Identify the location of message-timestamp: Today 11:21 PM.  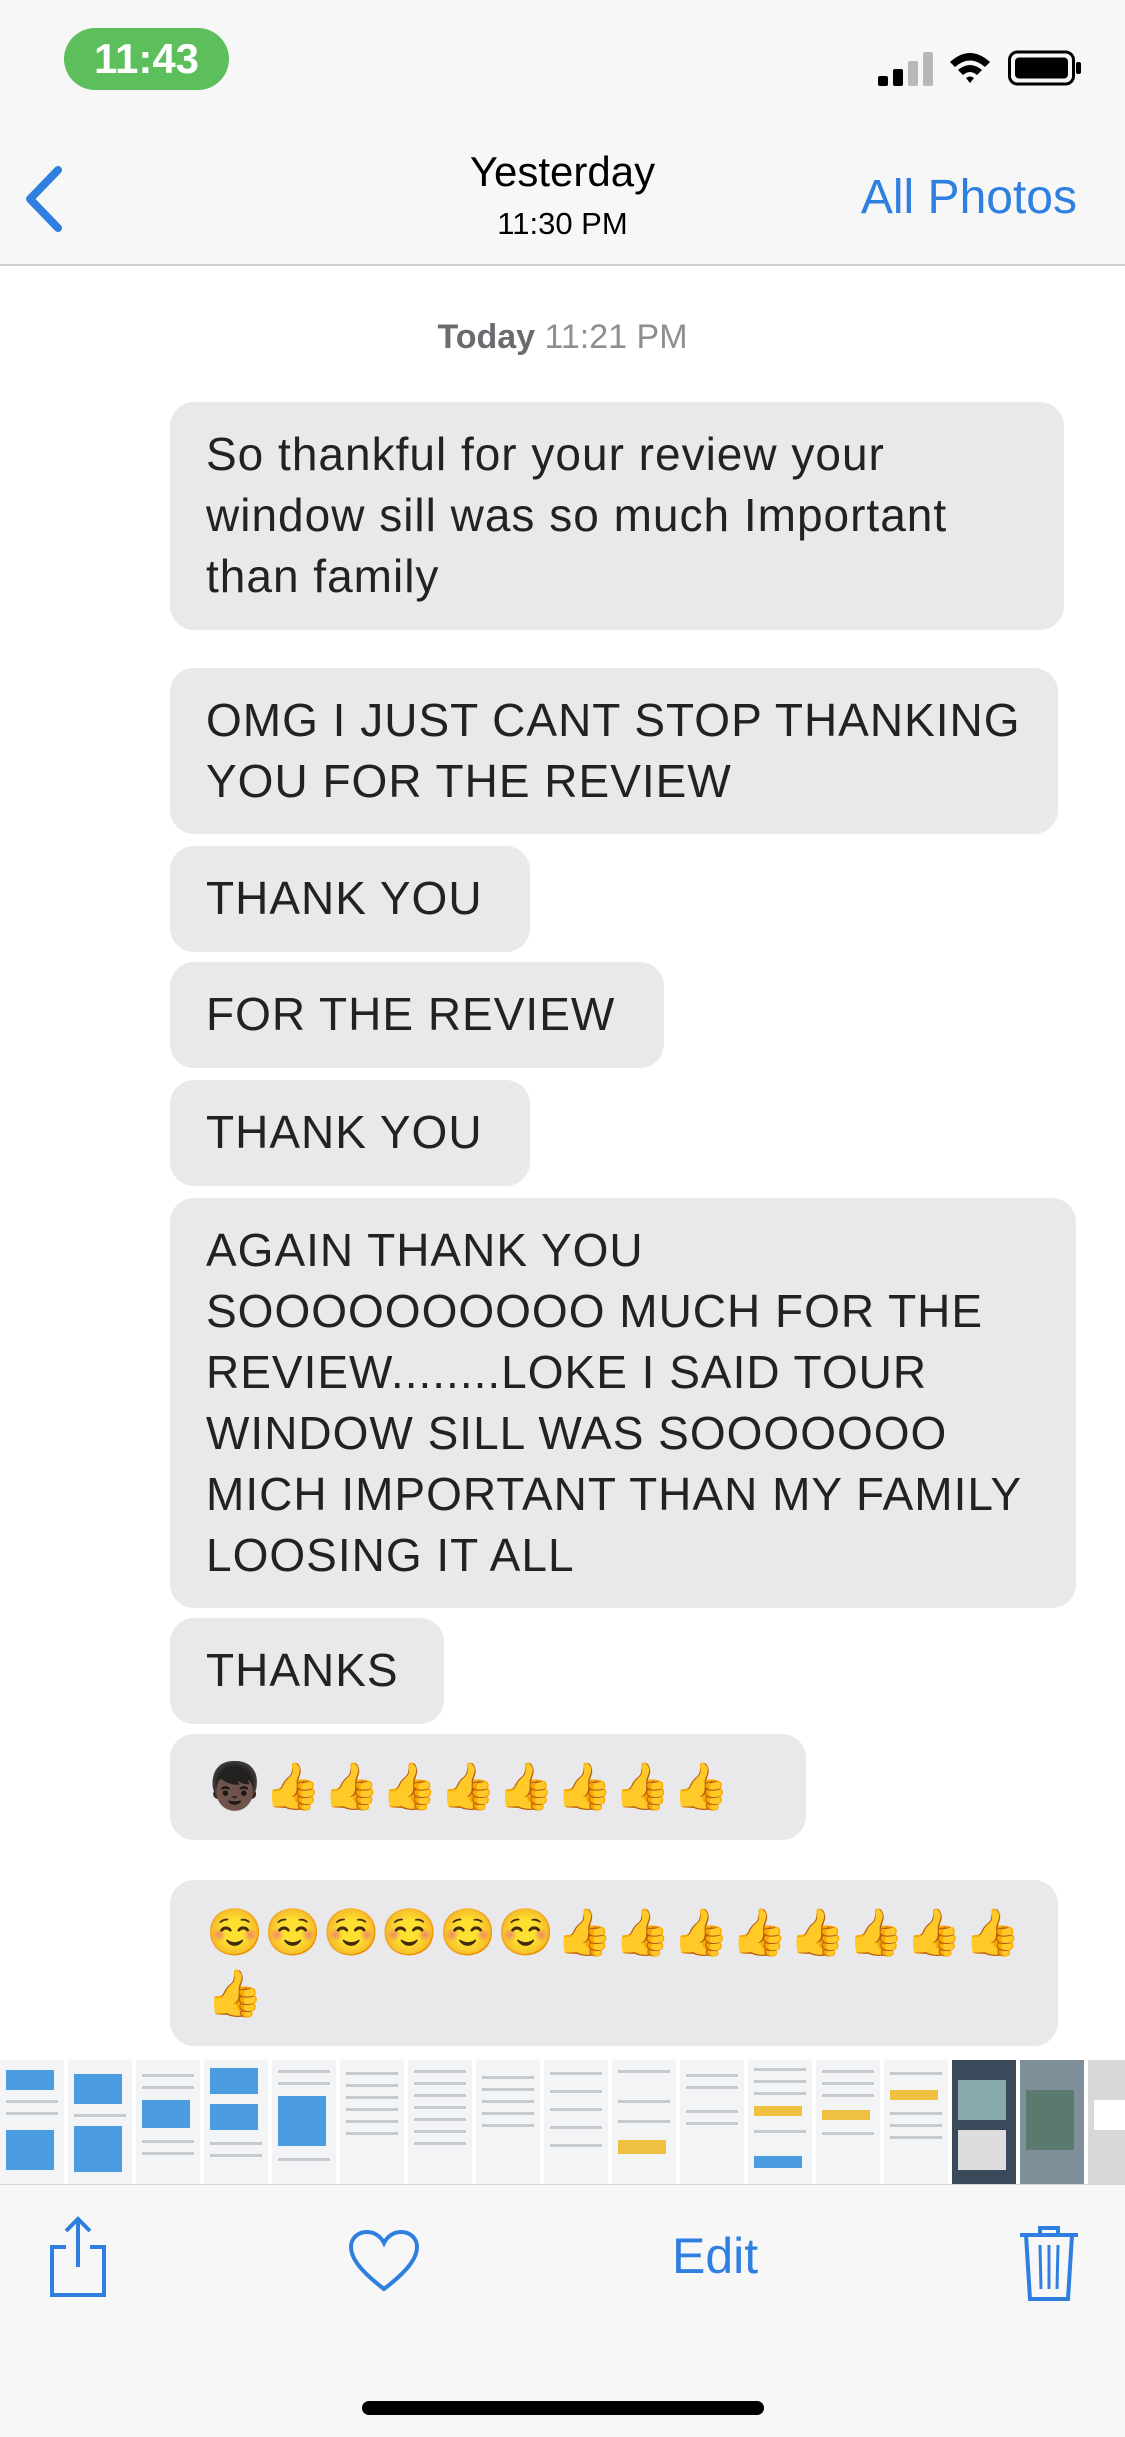
(562, 337).